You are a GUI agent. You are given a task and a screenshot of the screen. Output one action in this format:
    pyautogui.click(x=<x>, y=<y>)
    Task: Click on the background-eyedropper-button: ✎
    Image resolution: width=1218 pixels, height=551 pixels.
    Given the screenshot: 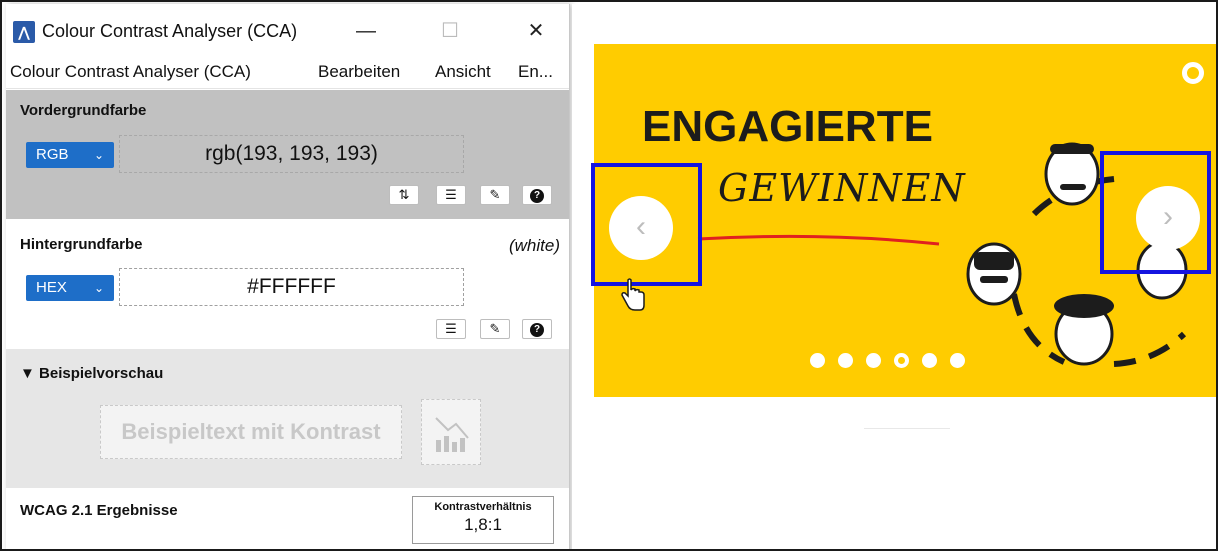 What is the action you would take?
    pyautogui.click(x=495, y=329)
    